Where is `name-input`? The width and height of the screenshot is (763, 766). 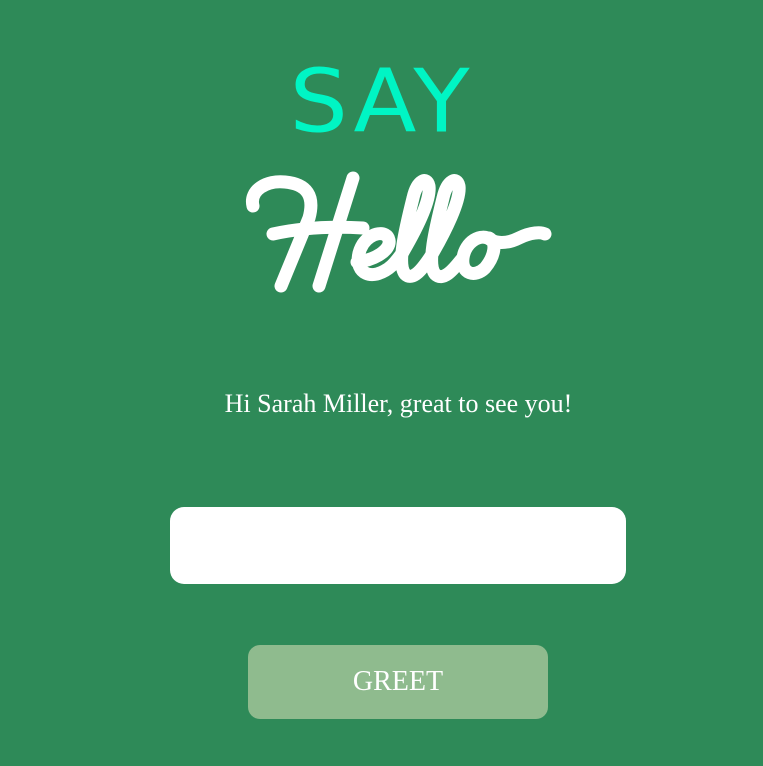 name-input is located at coordinates (398, 545).